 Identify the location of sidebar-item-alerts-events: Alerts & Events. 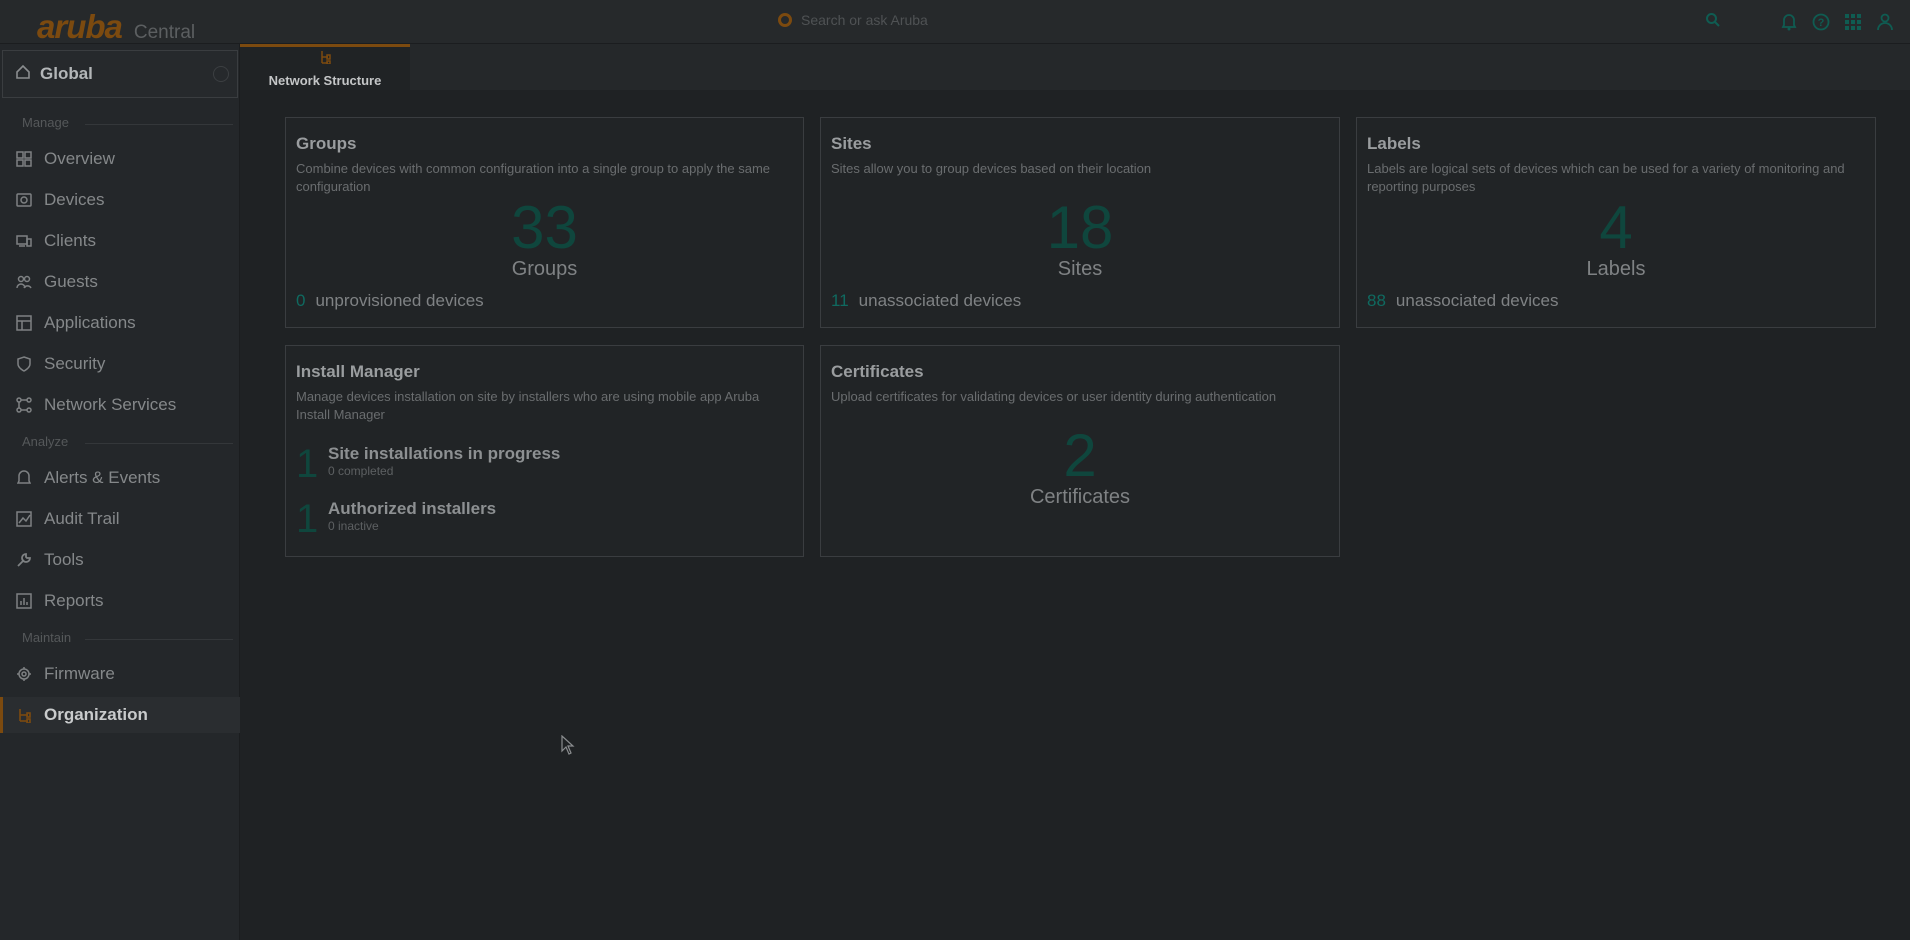
(120, 478).